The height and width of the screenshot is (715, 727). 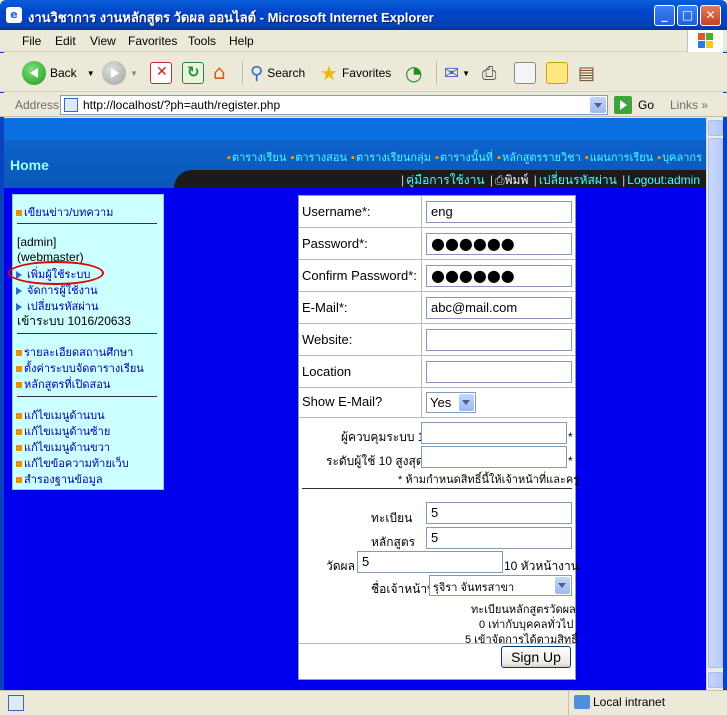 What do you see at coordinates (355, 129) in the screenshot?
I see `top-band` at bounding box center [355, 129].